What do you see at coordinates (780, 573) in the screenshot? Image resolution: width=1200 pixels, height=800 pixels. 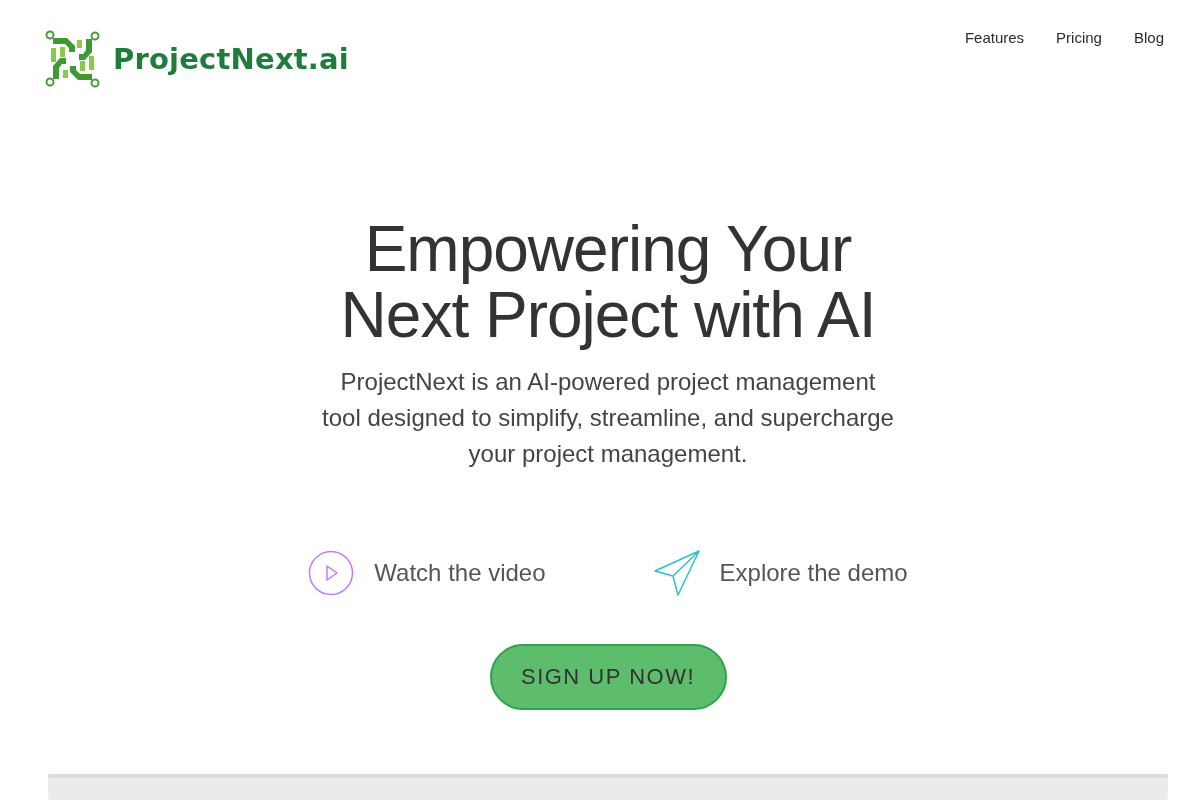 I see `explore-demo-link: Explore the demo` at bounding box center [780, 573].